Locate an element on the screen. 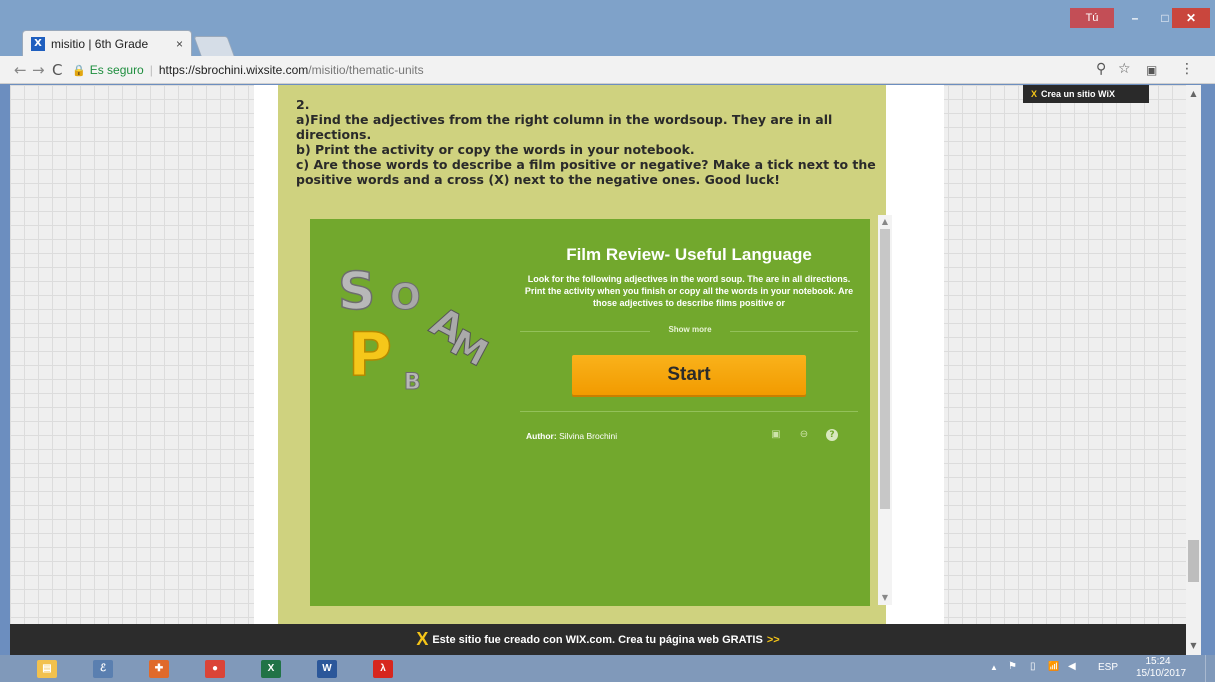 This screenshot has height=682, width=1215. acrobat-icon: λ is located at coordinates (383, 668).